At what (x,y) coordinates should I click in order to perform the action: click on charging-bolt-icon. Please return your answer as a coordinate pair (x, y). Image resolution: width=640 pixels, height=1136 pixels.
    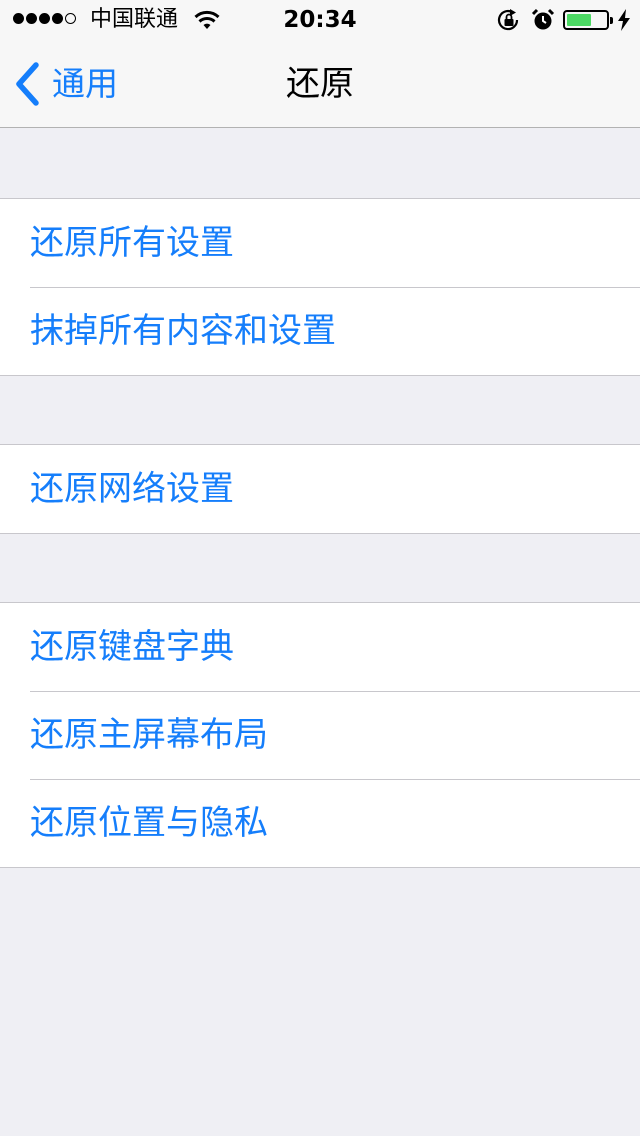
    Looking at the image, I should click on (624, 20).